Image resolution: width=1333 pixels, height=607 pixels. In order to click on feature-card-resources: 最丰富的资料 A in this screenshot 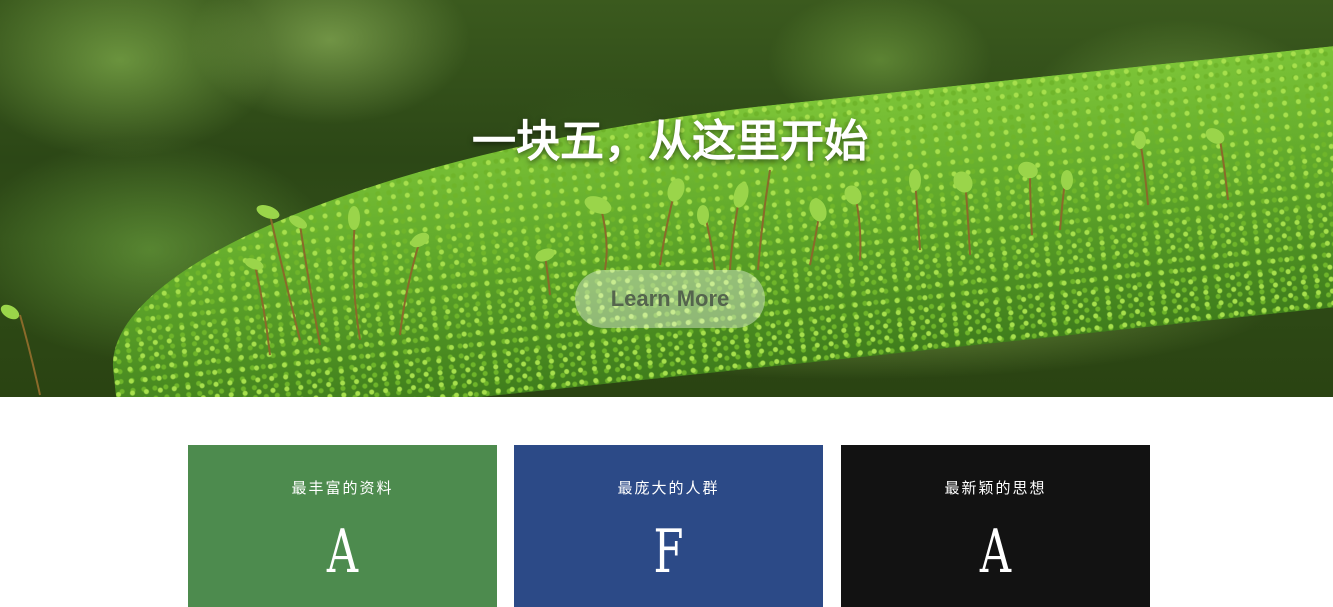, I will do `click(342, 526)`.